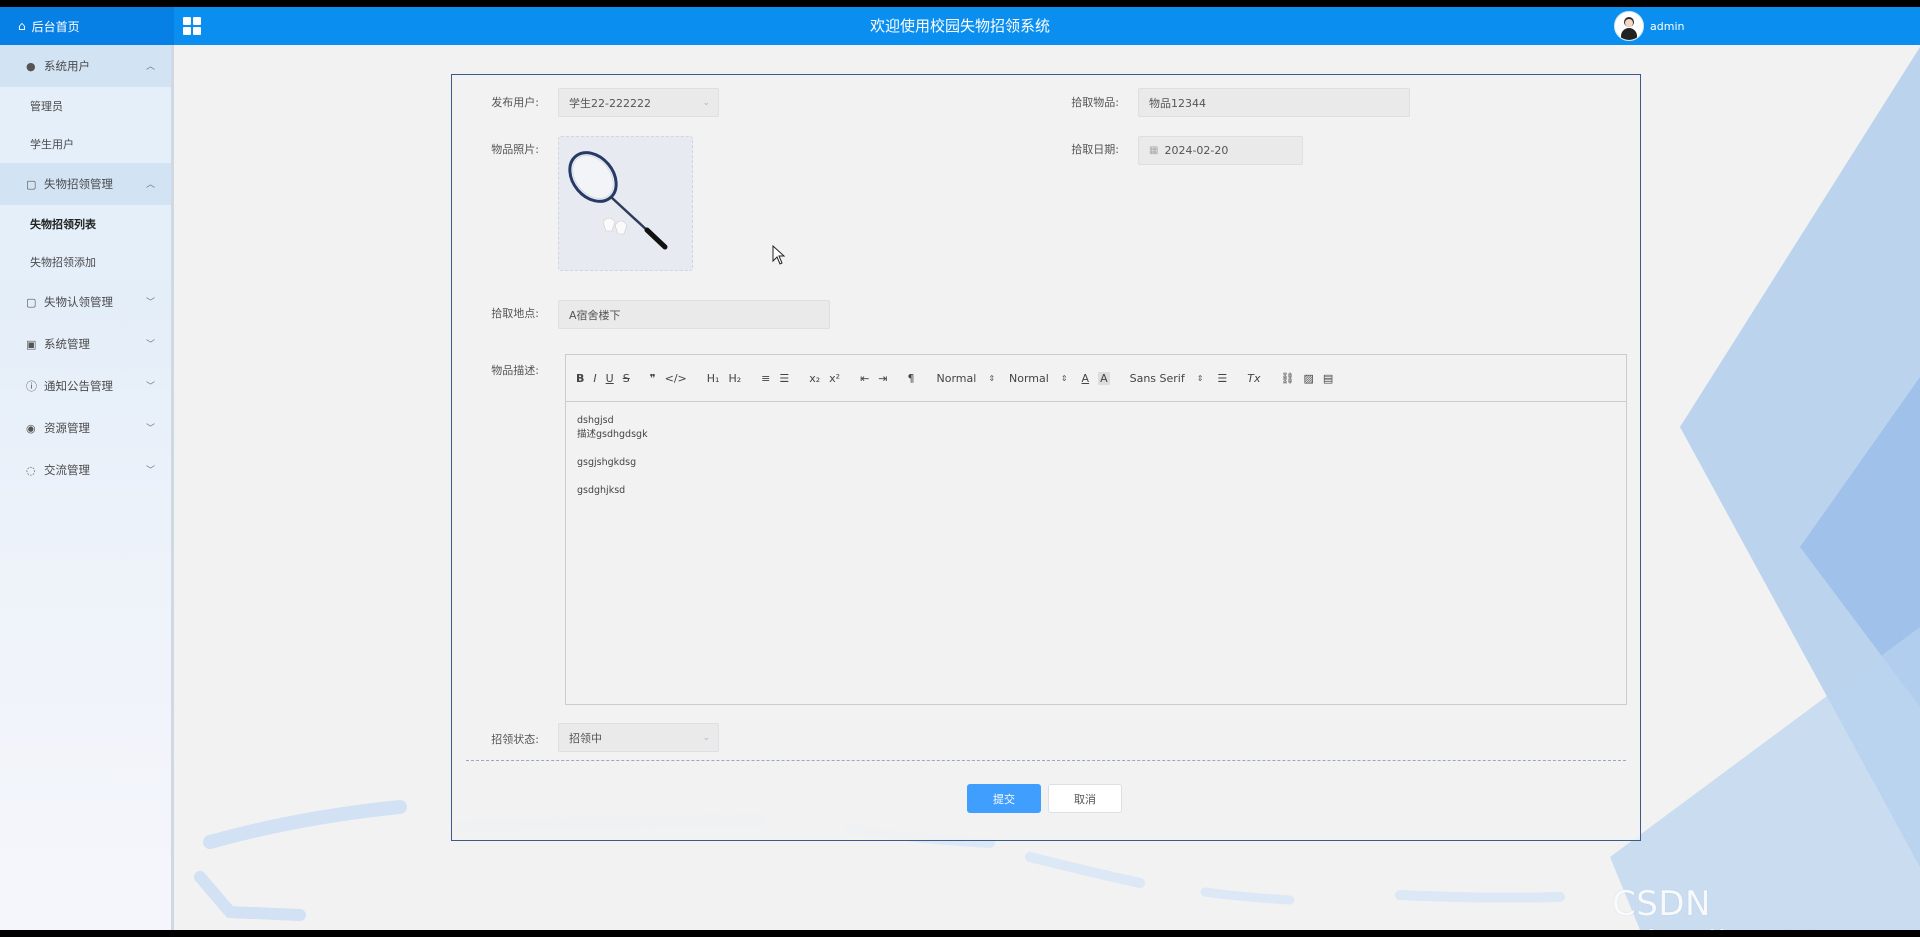 This screenshot has width=1920, height=937. I want to click on sidebar-group-notices: ⓘ 通知公告管理 ﹀, so click(85, 386).